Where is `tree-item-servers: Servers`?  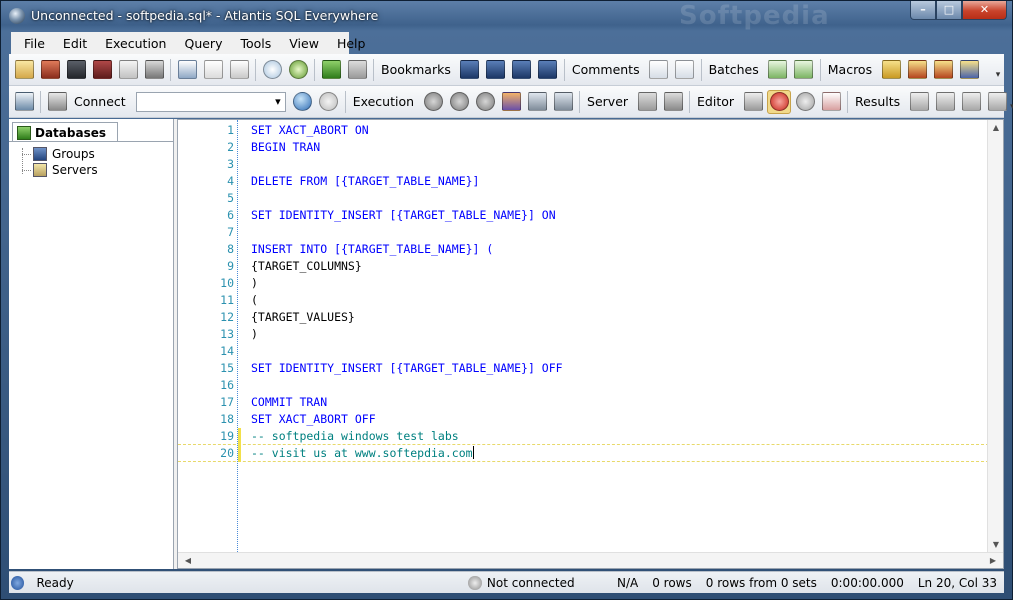 tree-item-servers: Servers is located at coordinates (91, 170).